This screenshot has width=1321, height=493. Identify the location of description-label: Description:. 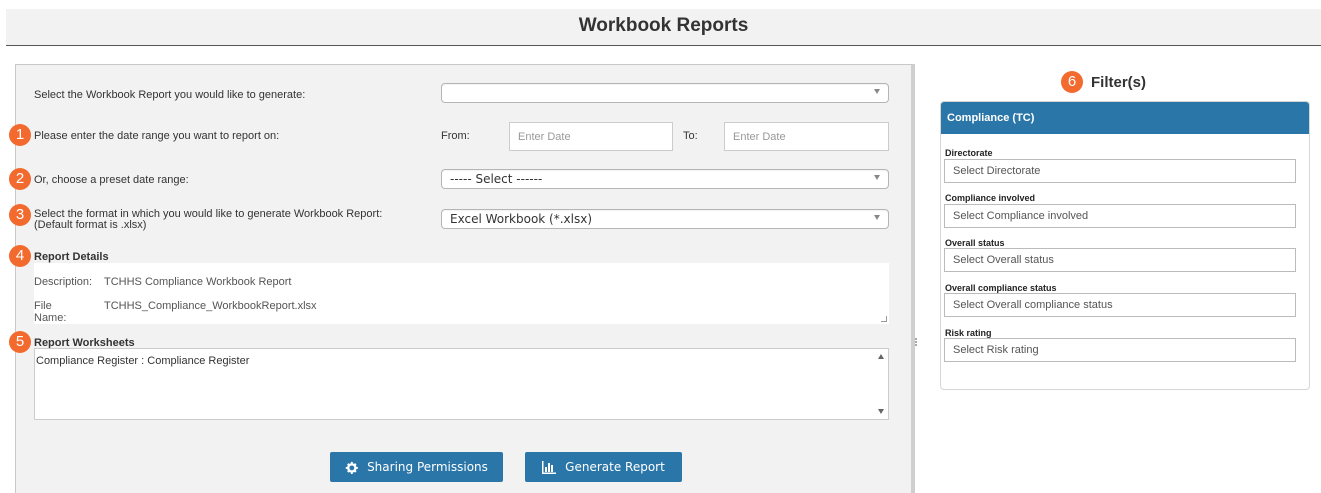
(63, 282).